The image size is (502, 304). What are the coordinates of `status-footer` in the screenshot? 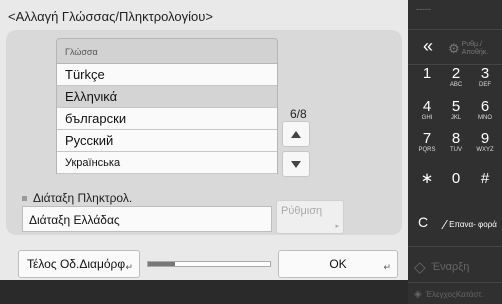 It's located at (204, 292).